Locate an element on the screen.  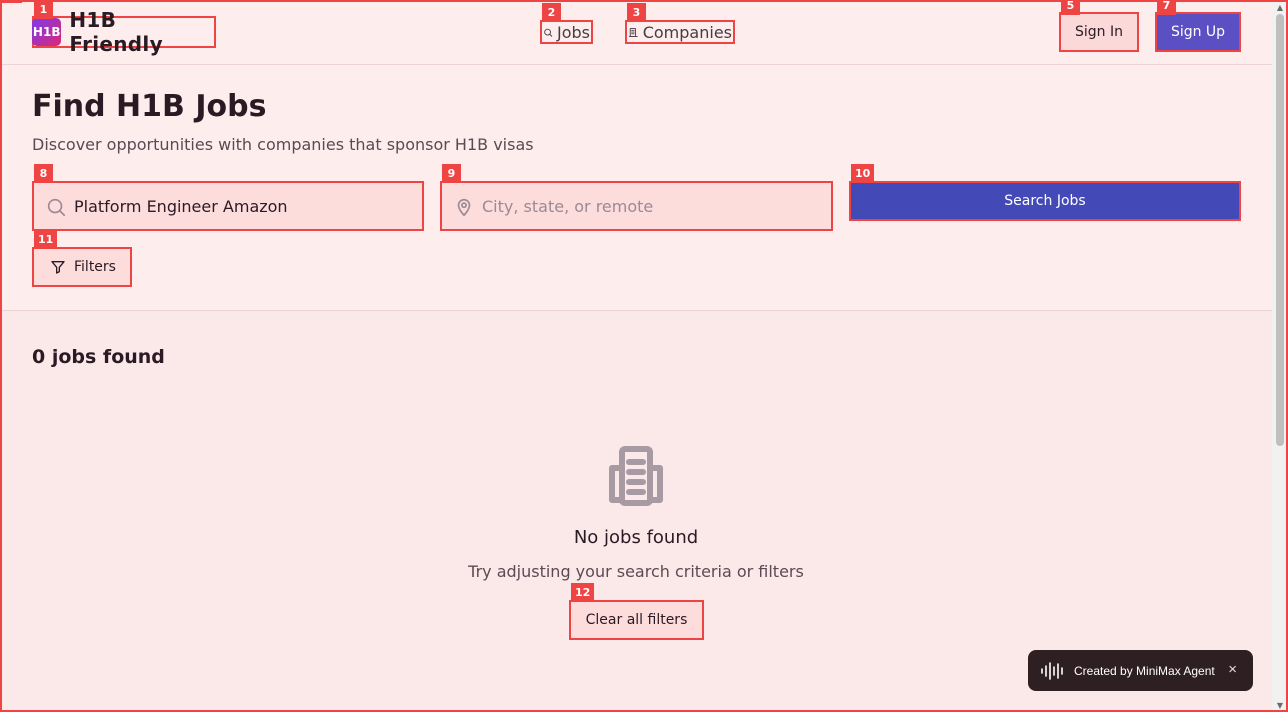
brand-name: H1B Friendly is located at coordinates (116, 32).